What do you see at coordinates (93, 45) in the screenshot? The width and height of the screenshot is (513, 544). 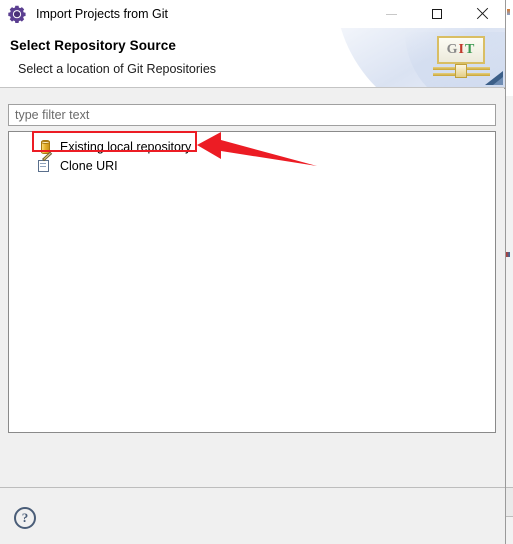 I see `page-title: Select Repository Source` at bounding box center [93, 45].